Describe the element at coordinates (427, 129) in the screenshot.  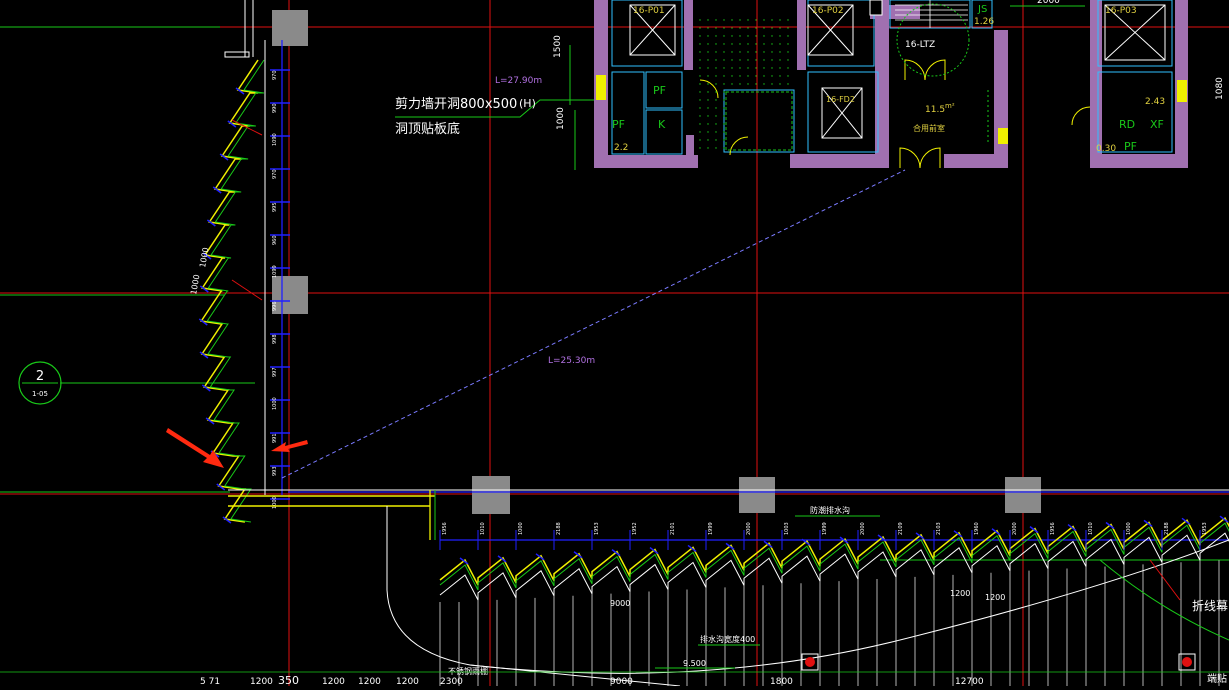
I see `wall-opening-line2: 洞顶贴板底` at that location.